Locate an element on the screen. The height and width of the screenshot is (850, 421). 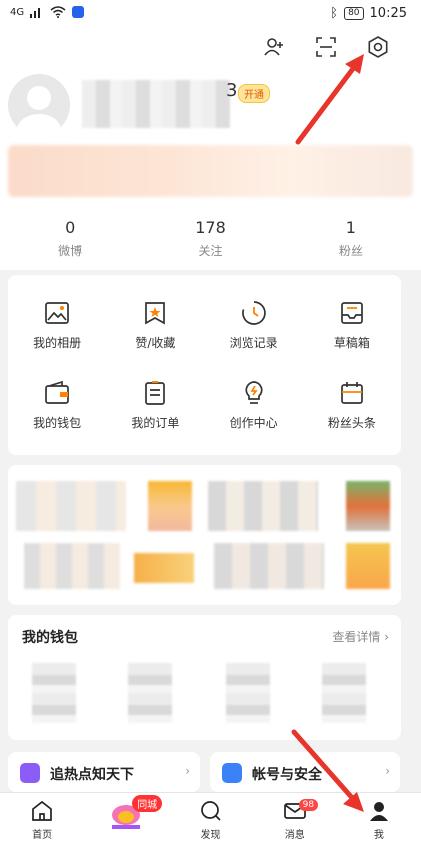
status-right: ᛒ 80 10:25 is located at coordinates (368, 13).